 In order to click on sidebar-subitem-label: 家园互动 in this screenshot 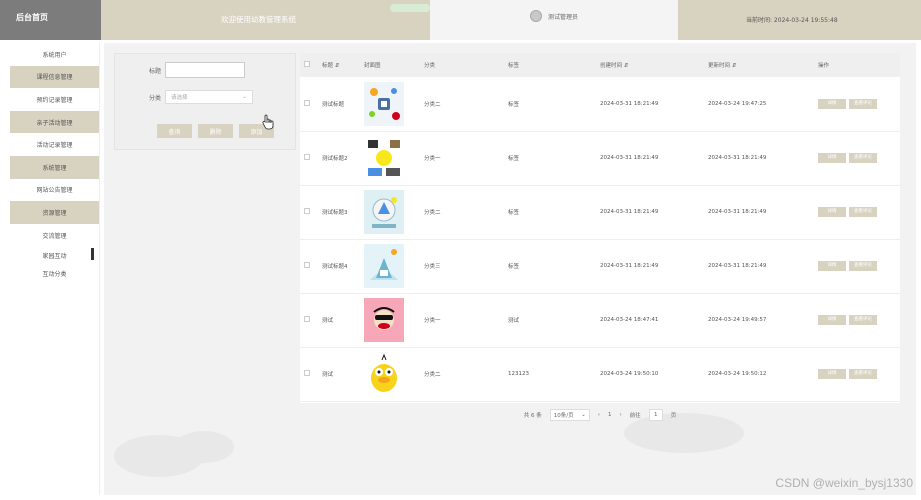, I will do `click(54, 256)`.